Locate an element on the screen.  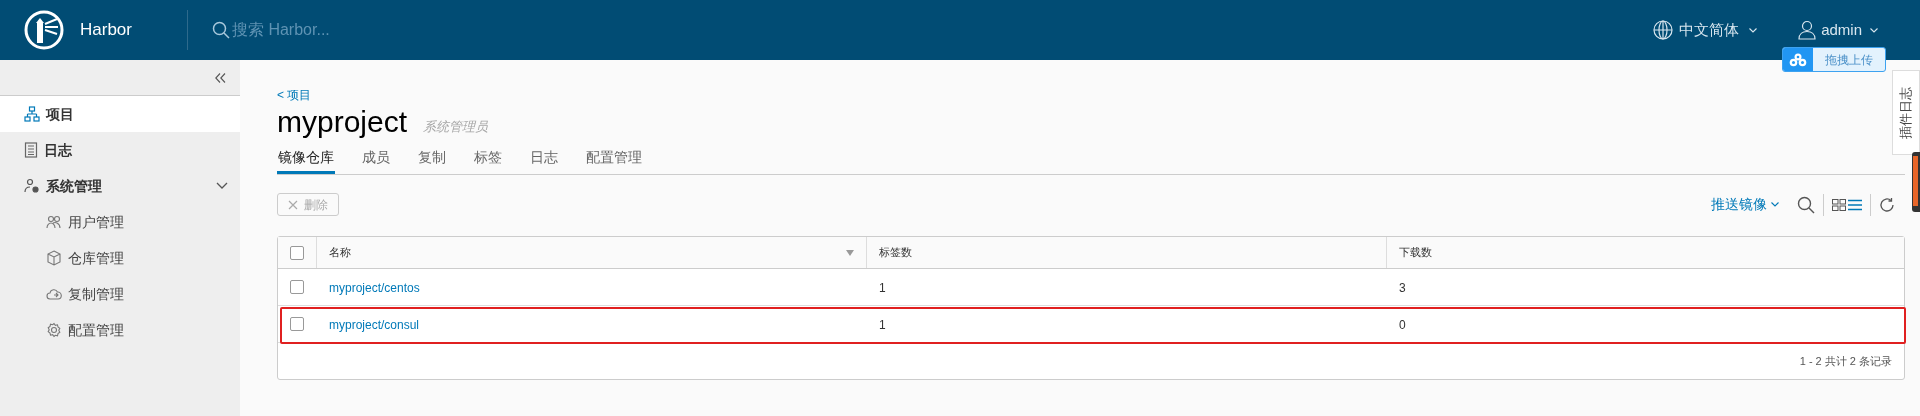
role-label: 系统管理员 is located at coordinates (456, 126).